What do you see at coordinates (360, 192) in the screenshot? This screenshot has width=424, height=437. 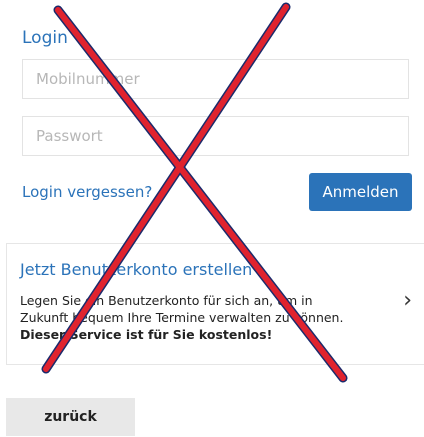 I see `login-button: Anmelden` at bounding box center [360, 192].